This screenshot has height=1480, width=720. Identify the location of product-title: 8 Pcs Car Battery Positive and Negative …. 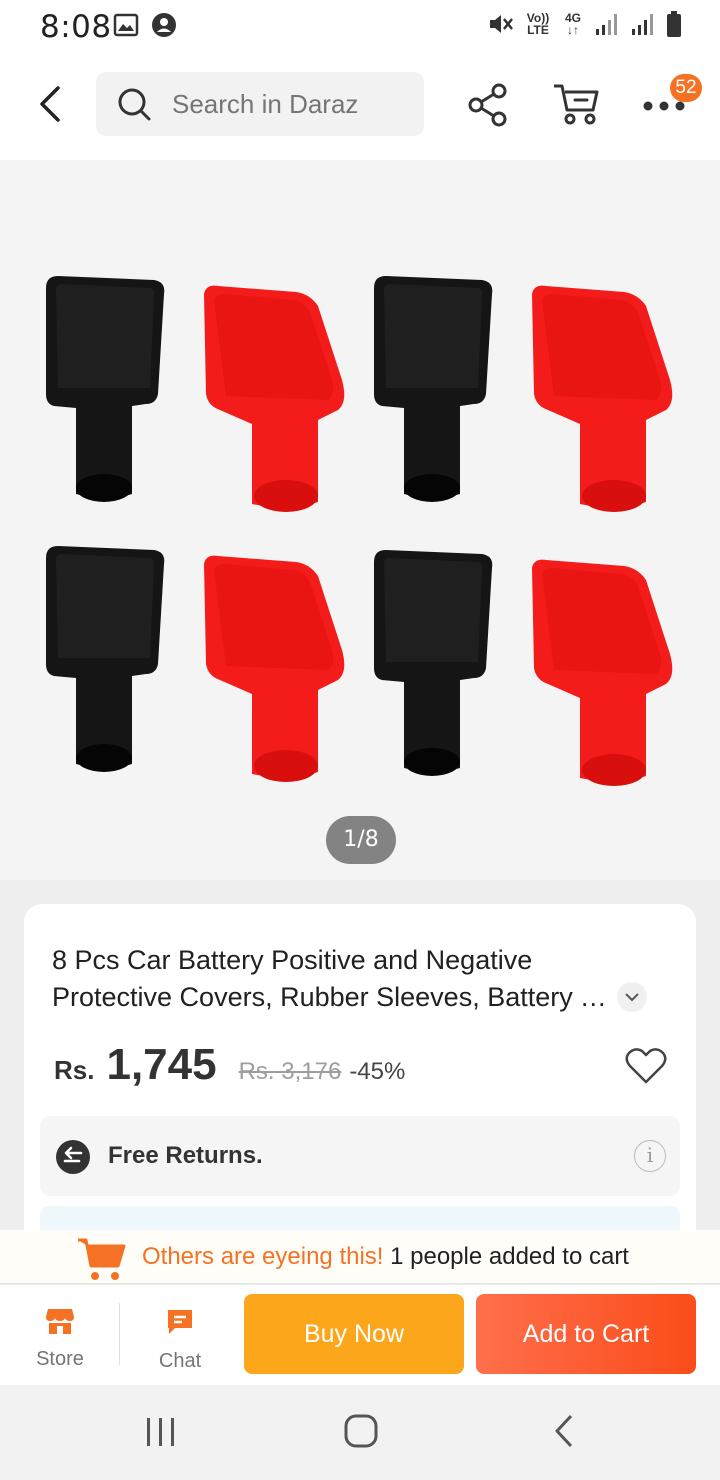
(342, 979).